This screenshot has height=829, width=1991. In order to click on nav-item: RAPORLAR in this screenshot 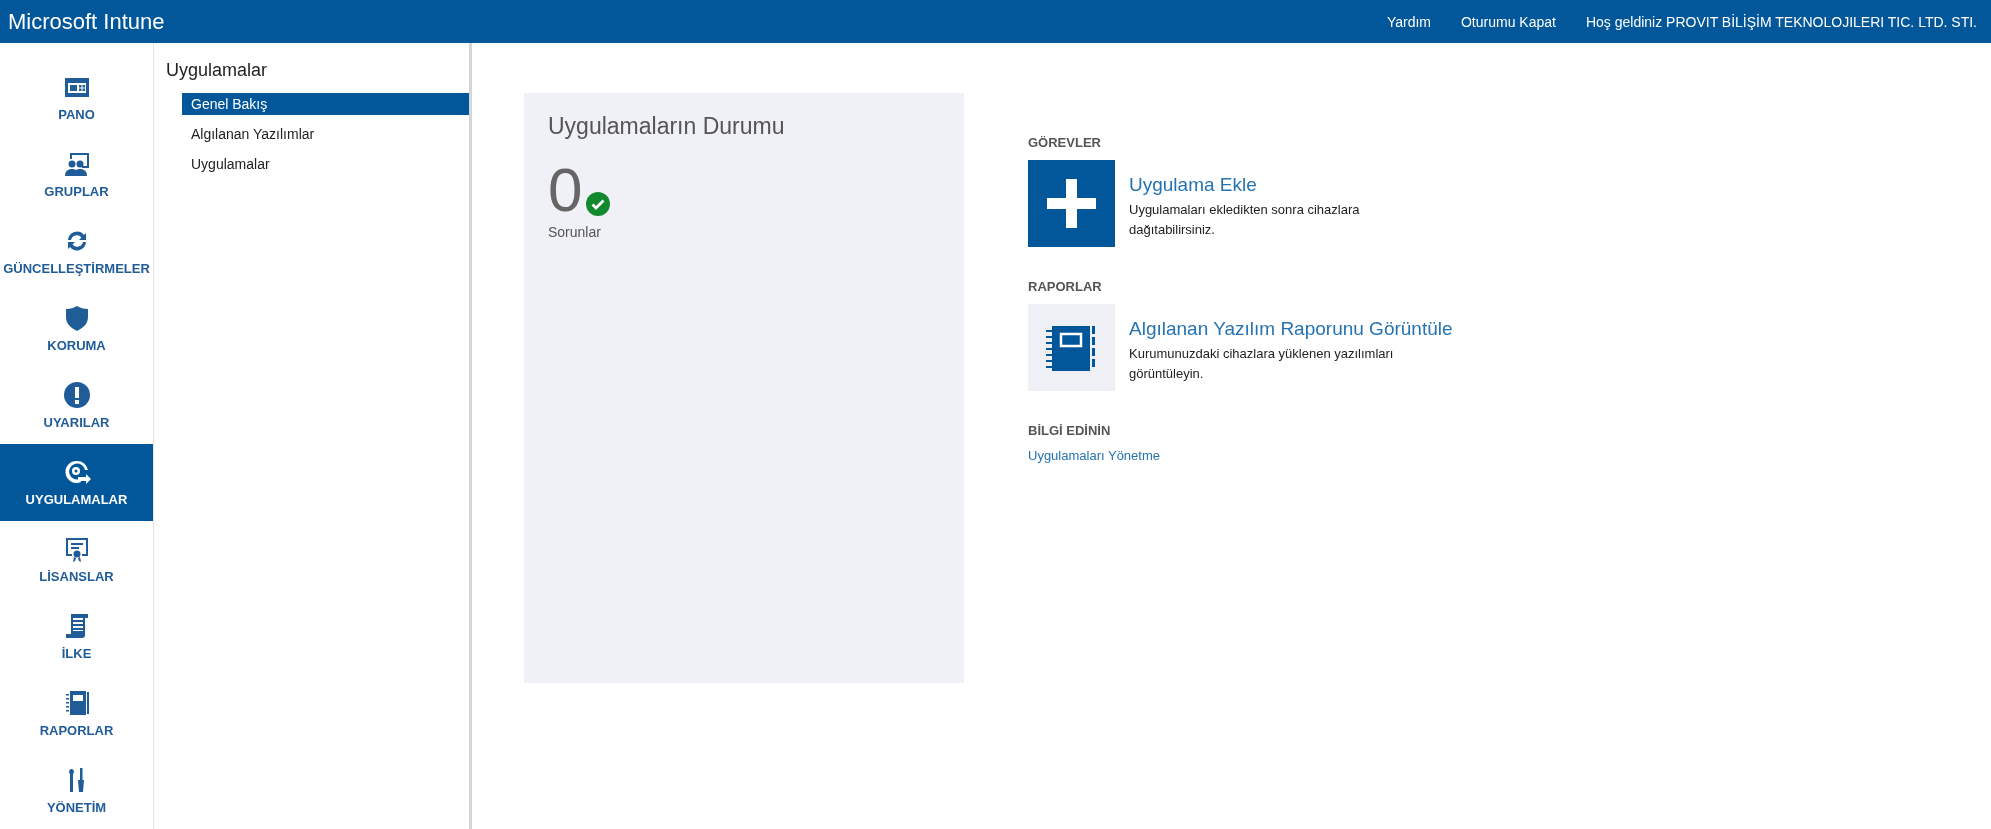, I will do `click(76, 713)`.